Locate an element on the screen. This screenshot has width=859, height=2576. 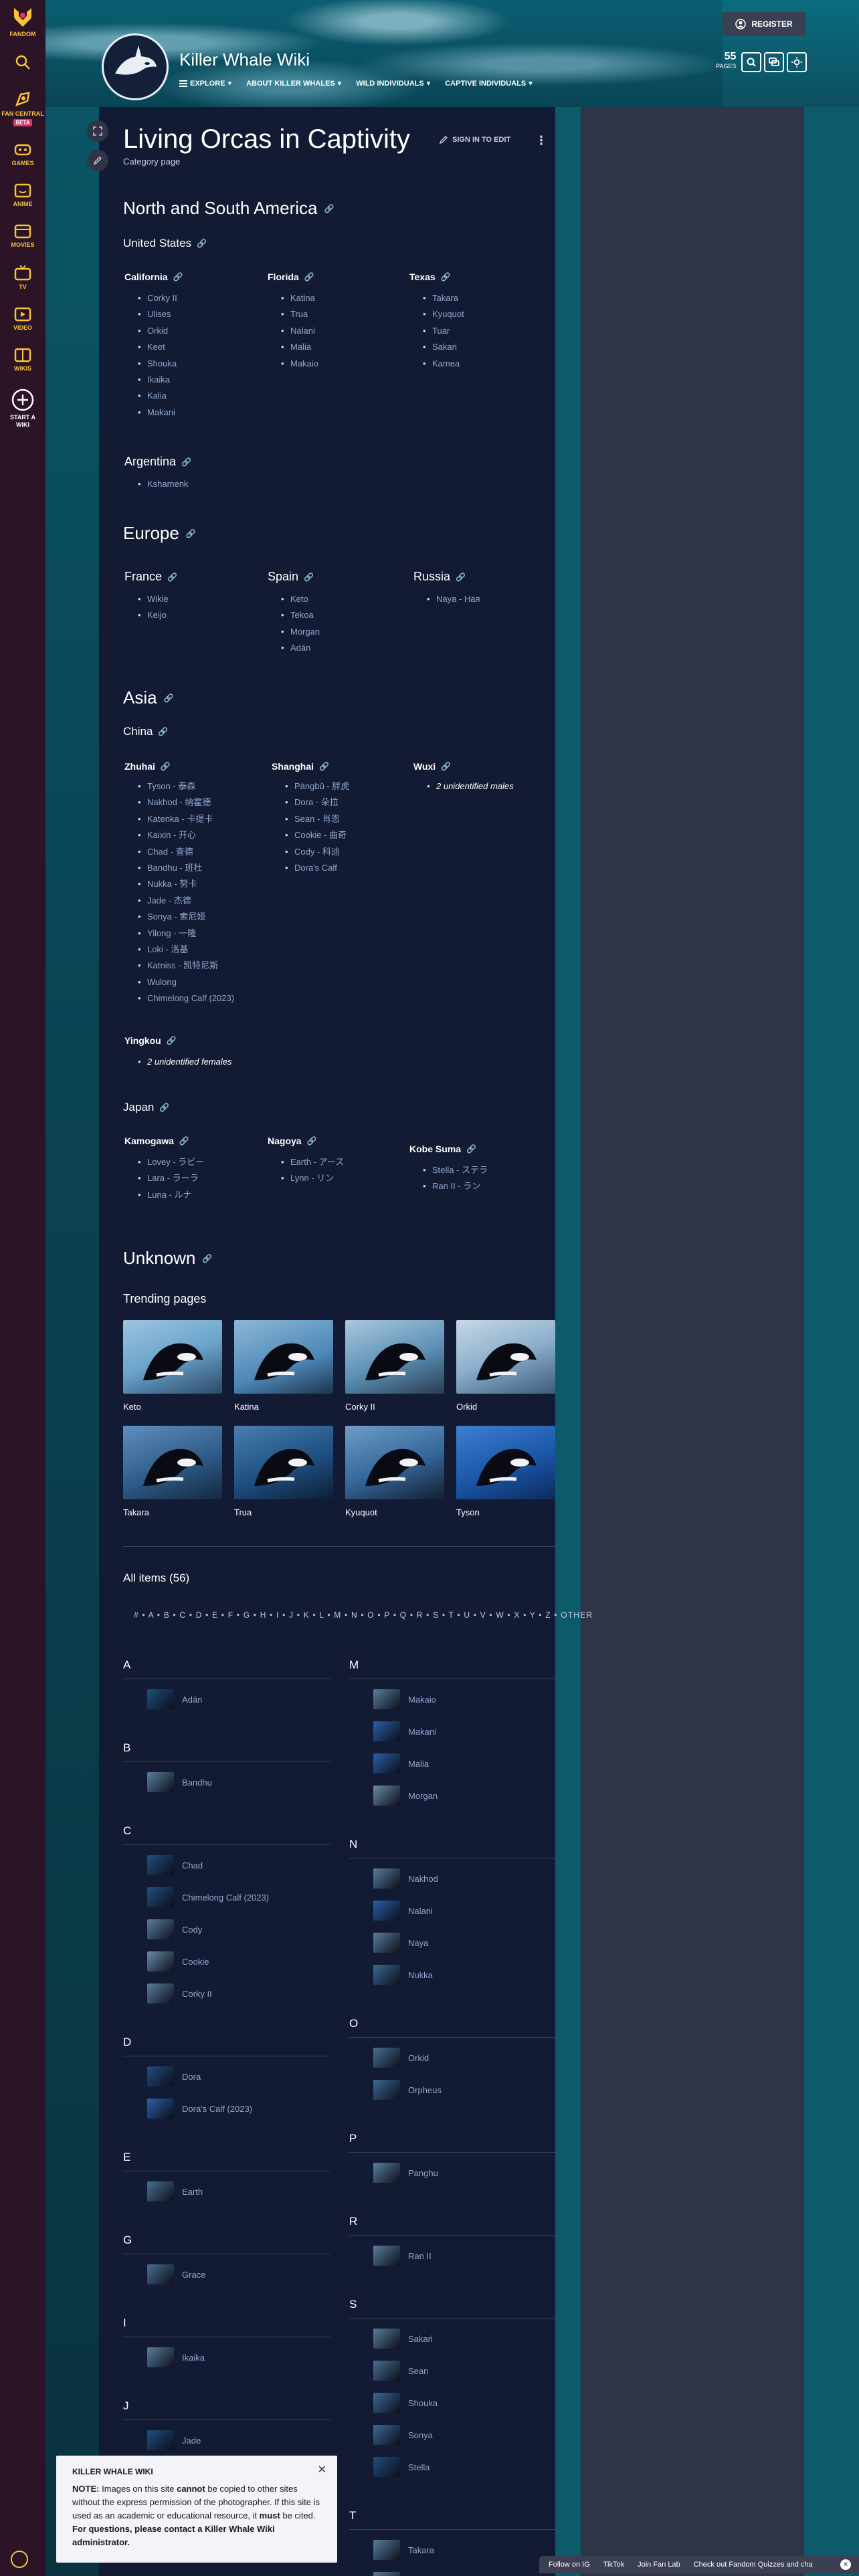
item-name: Takara is located at coordinates (421, 2550).